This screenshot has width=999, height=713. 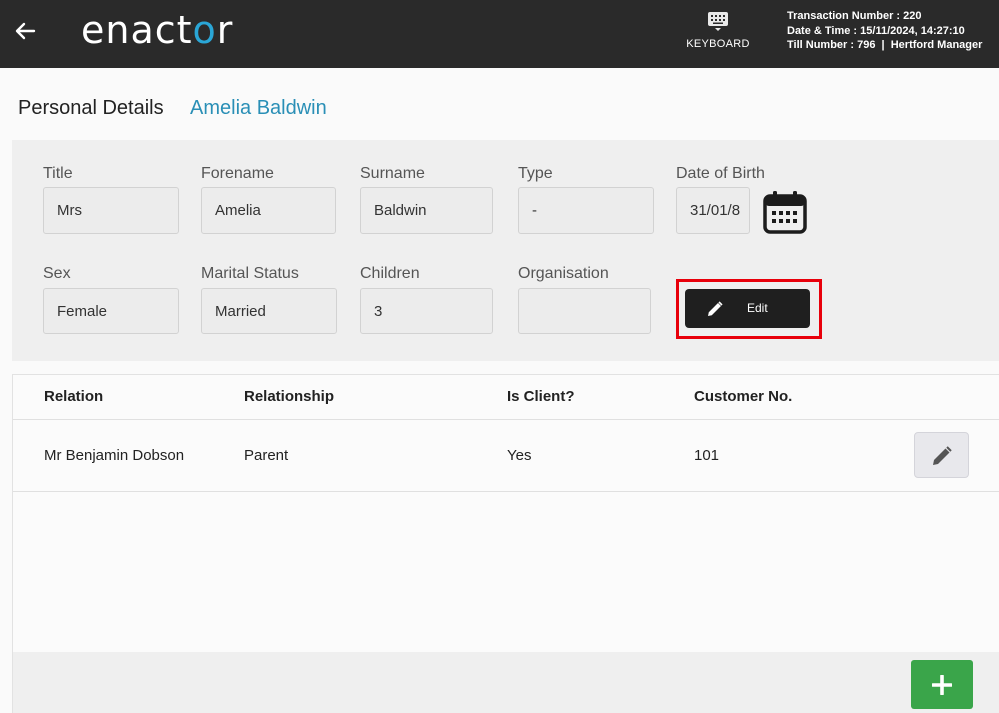 What do you see at coordinates (584, 311) in the screenshot?
I see `organisation-field` at bounding box center [584, 311].